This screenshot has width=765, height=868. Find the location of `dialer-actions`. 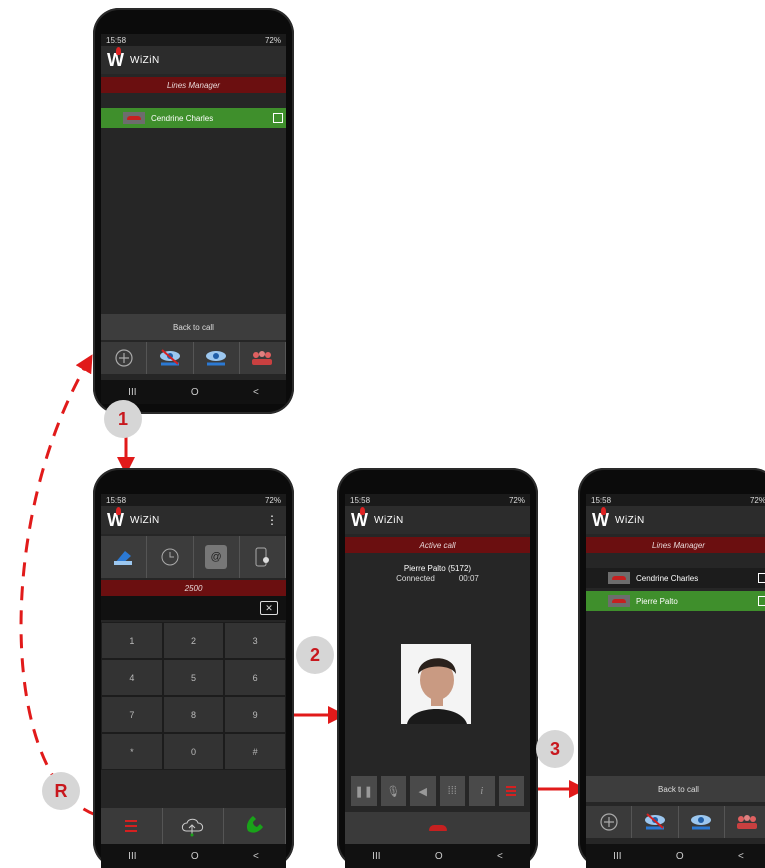

dialer-actions is located at coordinates (193, 826).